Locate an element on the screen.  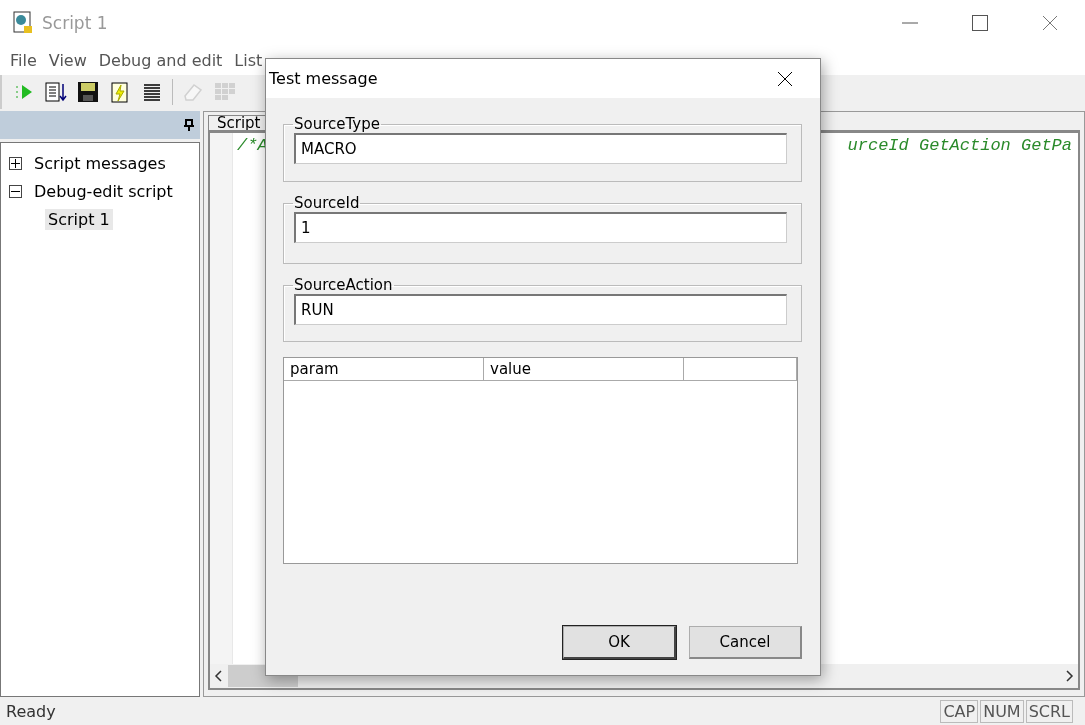
menu-item: File is located at coordinates (23, 60).